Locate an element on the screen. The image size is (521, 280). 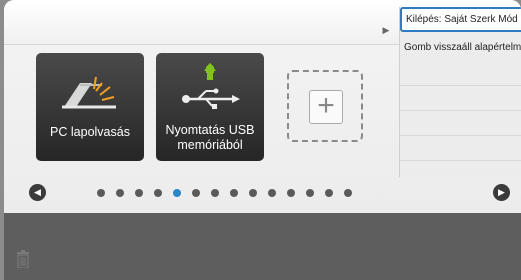
next-page-button: ▶ is located at coordinates (501, 192).